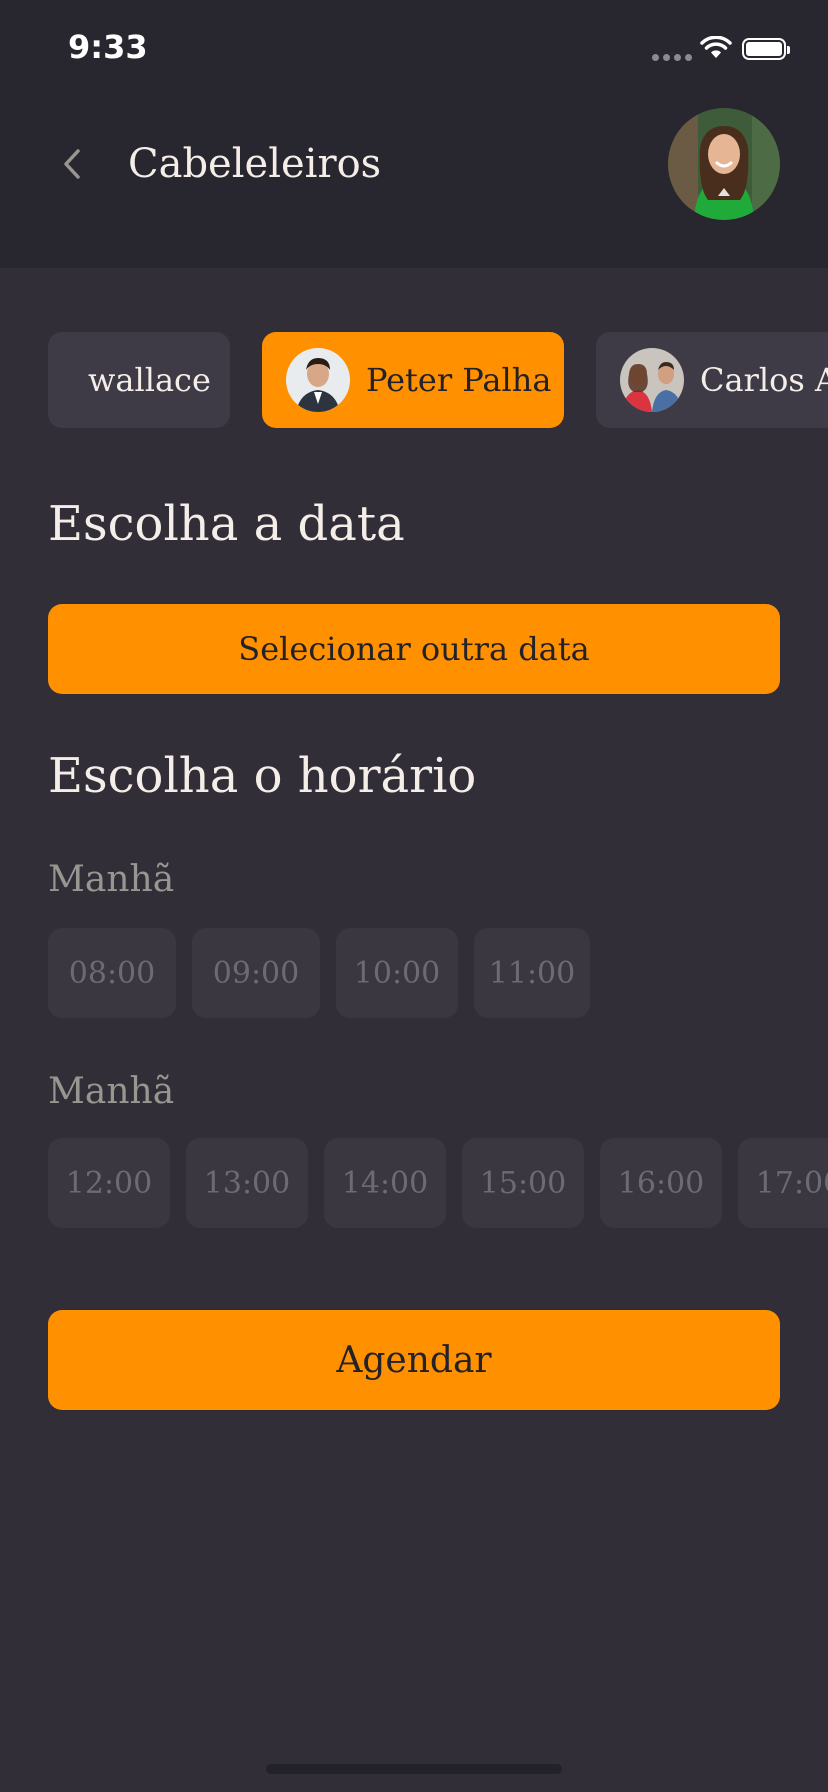 The image size is (828, 1792). What do you see at coordinates (247, 1183) in the screenshot?
I see `hour-slot: 13:00` at bounding box center [247, 1183].